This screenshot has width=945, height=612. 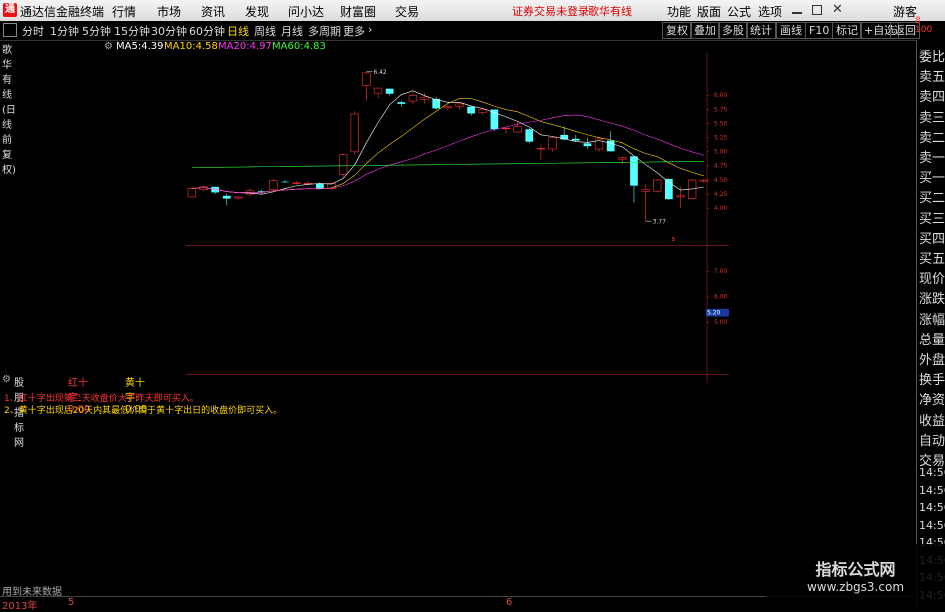 What do you see at coordinates (817, 10) in the screenshot?
I see `maximize-icon` at bounding box center [817, 10].